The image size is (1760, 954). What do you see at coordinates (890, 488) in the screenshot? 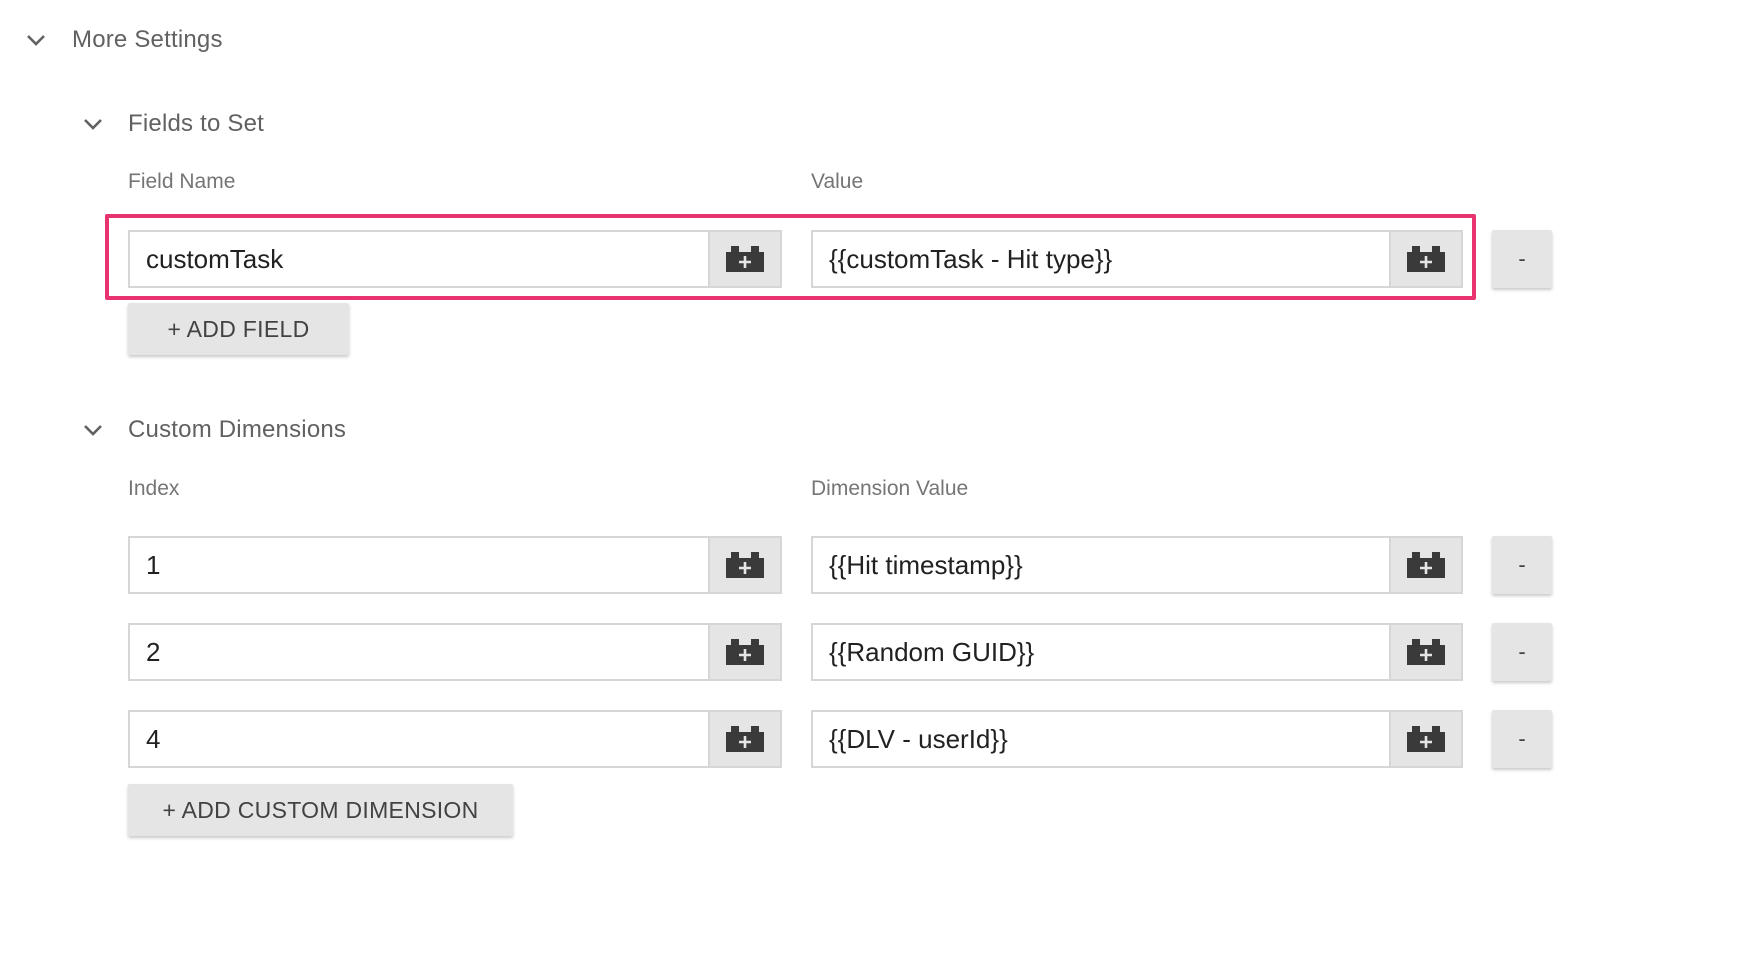
I see `dimension-value-column-label: Dimension Value` at bounding box center [890, 488].